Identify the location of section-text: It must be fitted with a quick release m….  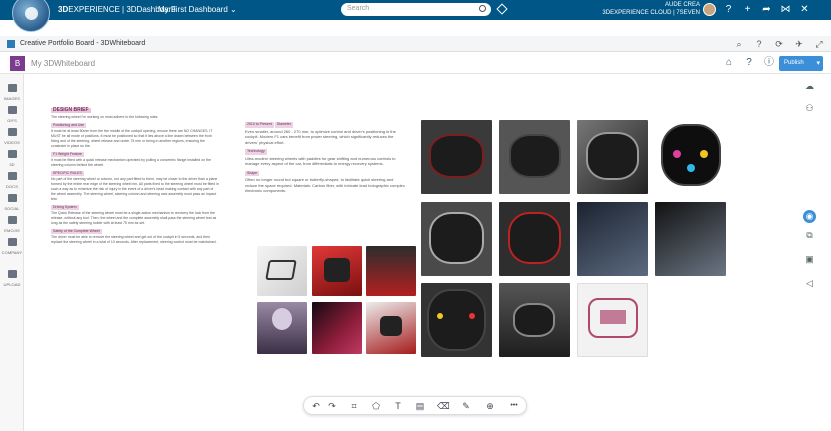
(131, 162).